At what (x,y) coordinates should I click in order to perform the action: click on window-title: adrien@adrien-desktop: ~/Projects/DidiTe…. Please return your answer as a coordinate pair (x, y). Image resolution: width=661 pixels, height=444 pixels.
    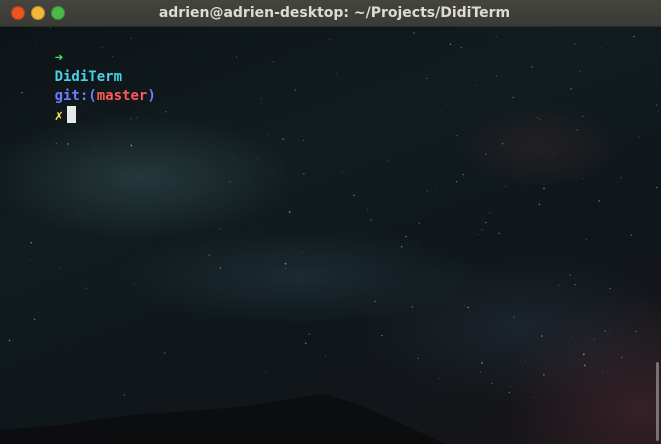
    Looking at the image, I should click on (334, 13).